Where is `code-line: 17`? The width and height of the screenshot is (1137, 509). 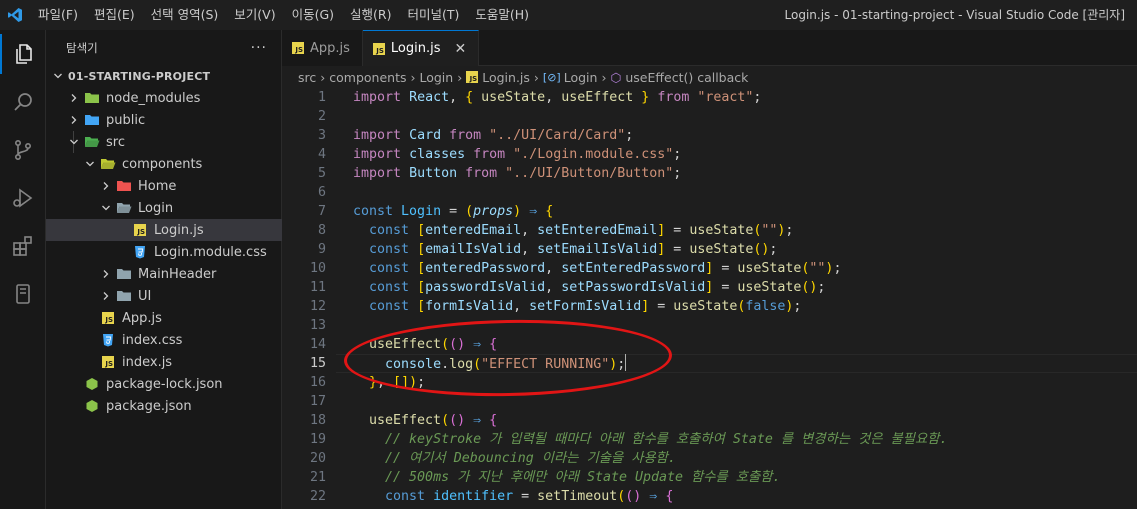
code-line: 17 is located at coordinates (709, 401).